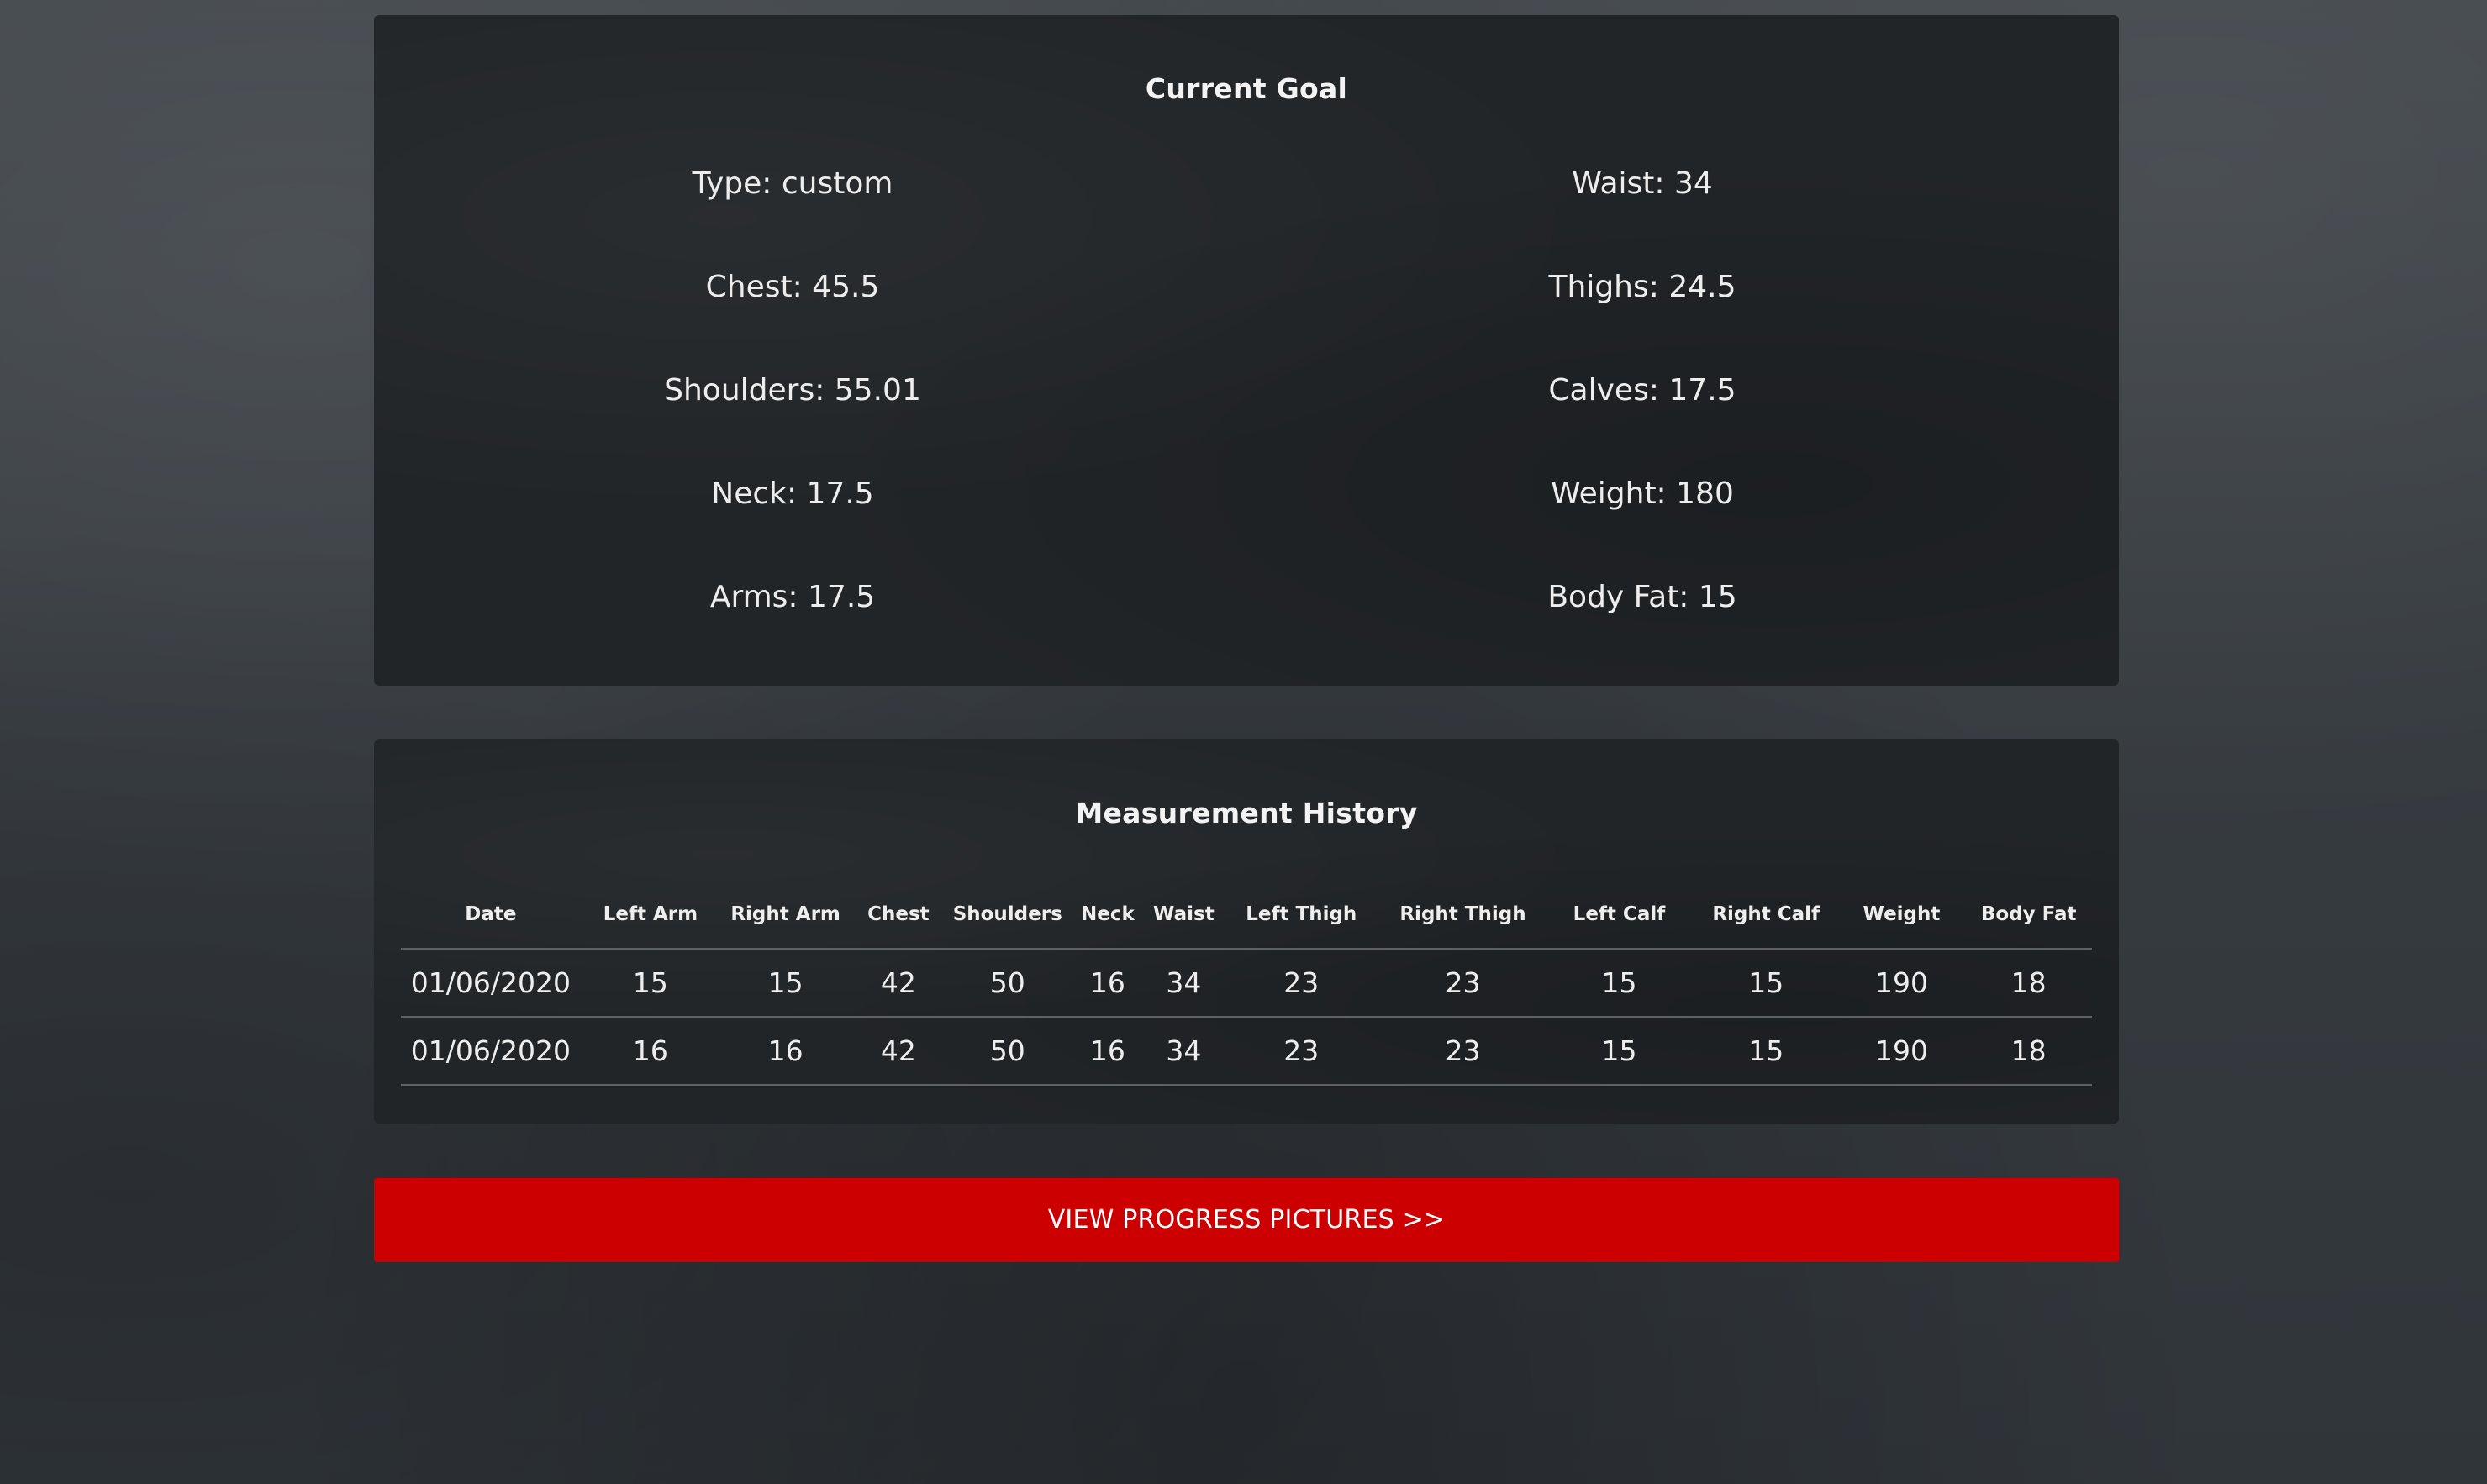 The height and width of the screenshot is (1484, 2487). What do you see at coordinates (651, 915) in the screenshot?
I see `column-header-left-arm: Left Arm` at bounding box center [651, 915].